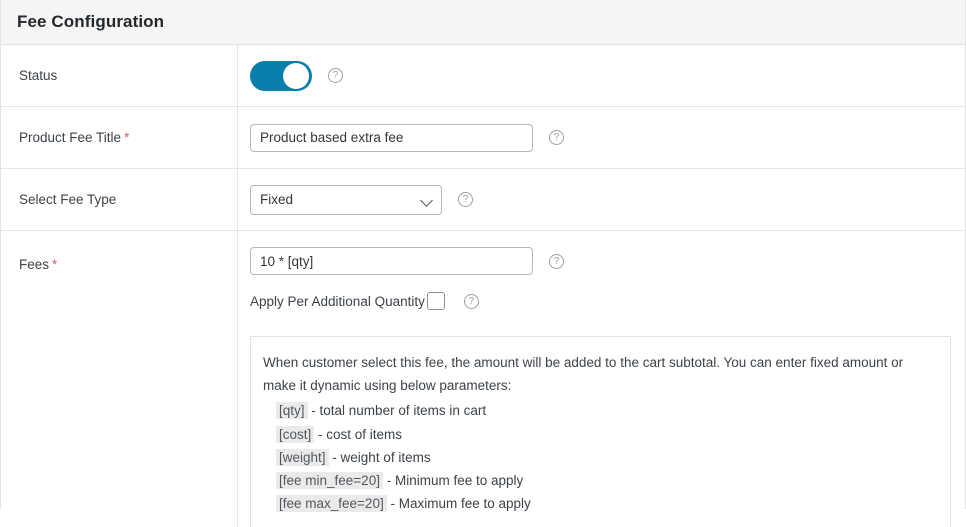 The width and height of the screenshot is (966, 527). I want to click on status-label: Status, so click(38, 75).